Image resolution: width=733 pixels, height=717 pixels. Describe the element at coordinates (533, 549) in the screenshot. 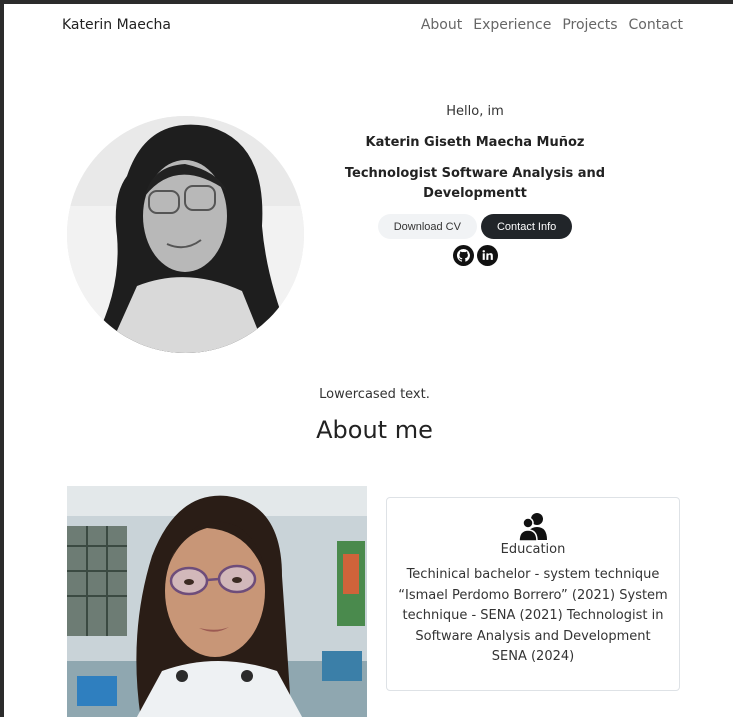

I see `education-title: Education` at that location.